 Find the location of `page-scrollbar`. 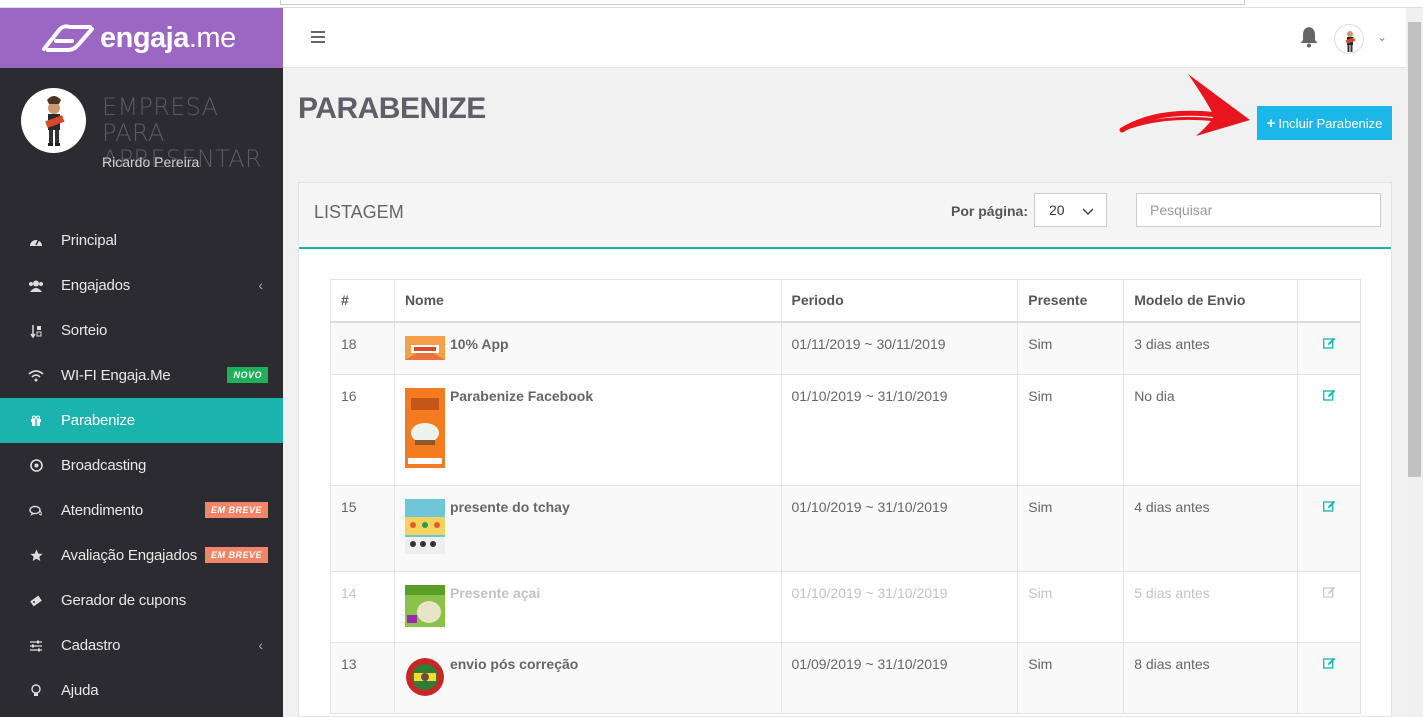

page-scrollbar is located at coordinates (1414, 362).